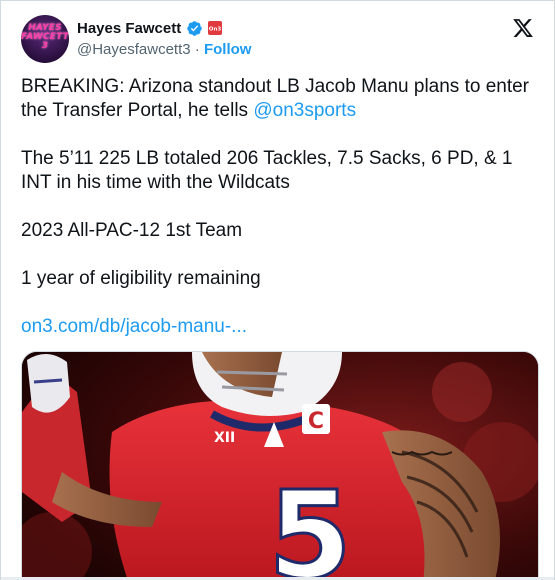 This screenshot has width=555, height=580. What do you see at coordinates (304, 110) in the screenshot?
I see `mention-link: @on3sports` at bounding box center [304, 110].